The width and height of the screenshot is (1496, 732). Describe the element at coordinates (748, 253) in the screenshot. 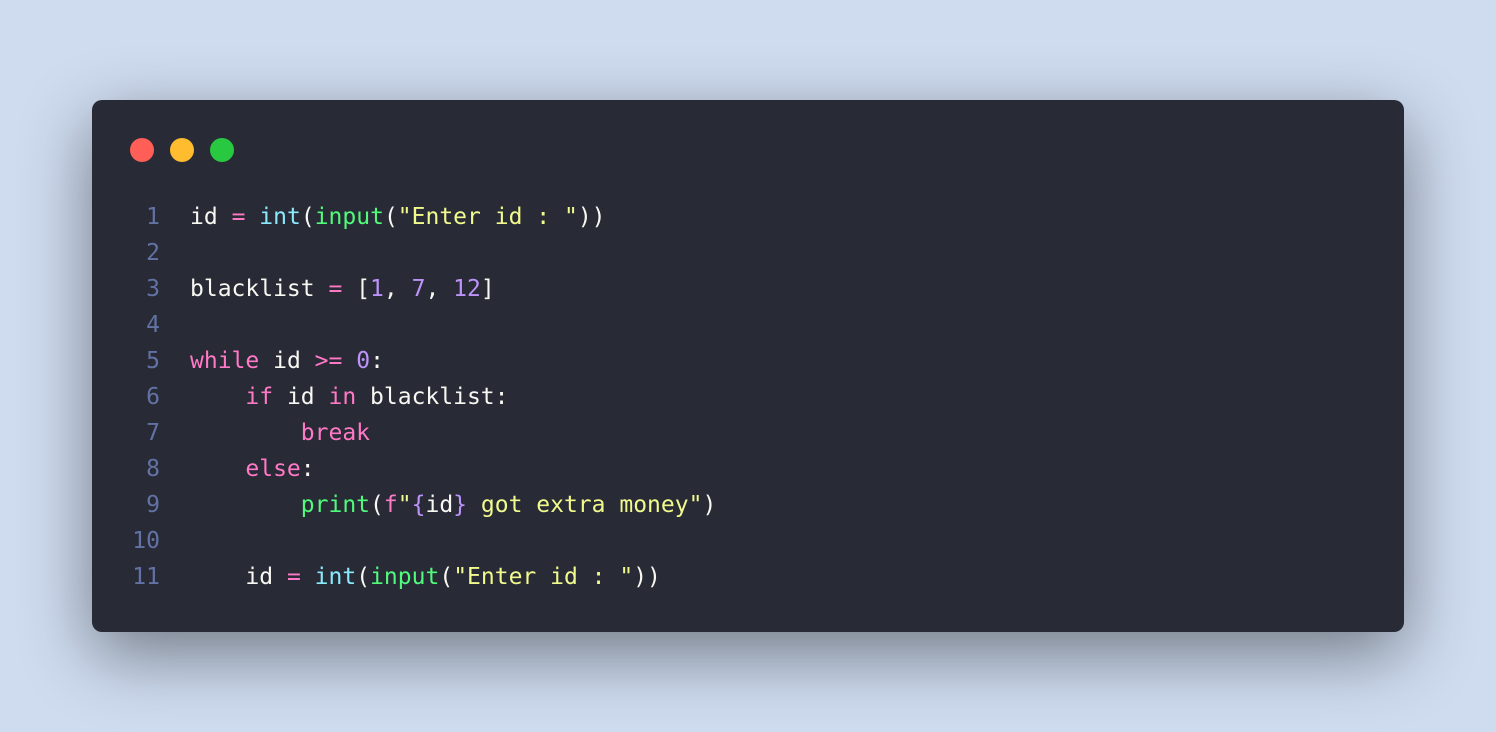

I see `code-line: 2` at that location.